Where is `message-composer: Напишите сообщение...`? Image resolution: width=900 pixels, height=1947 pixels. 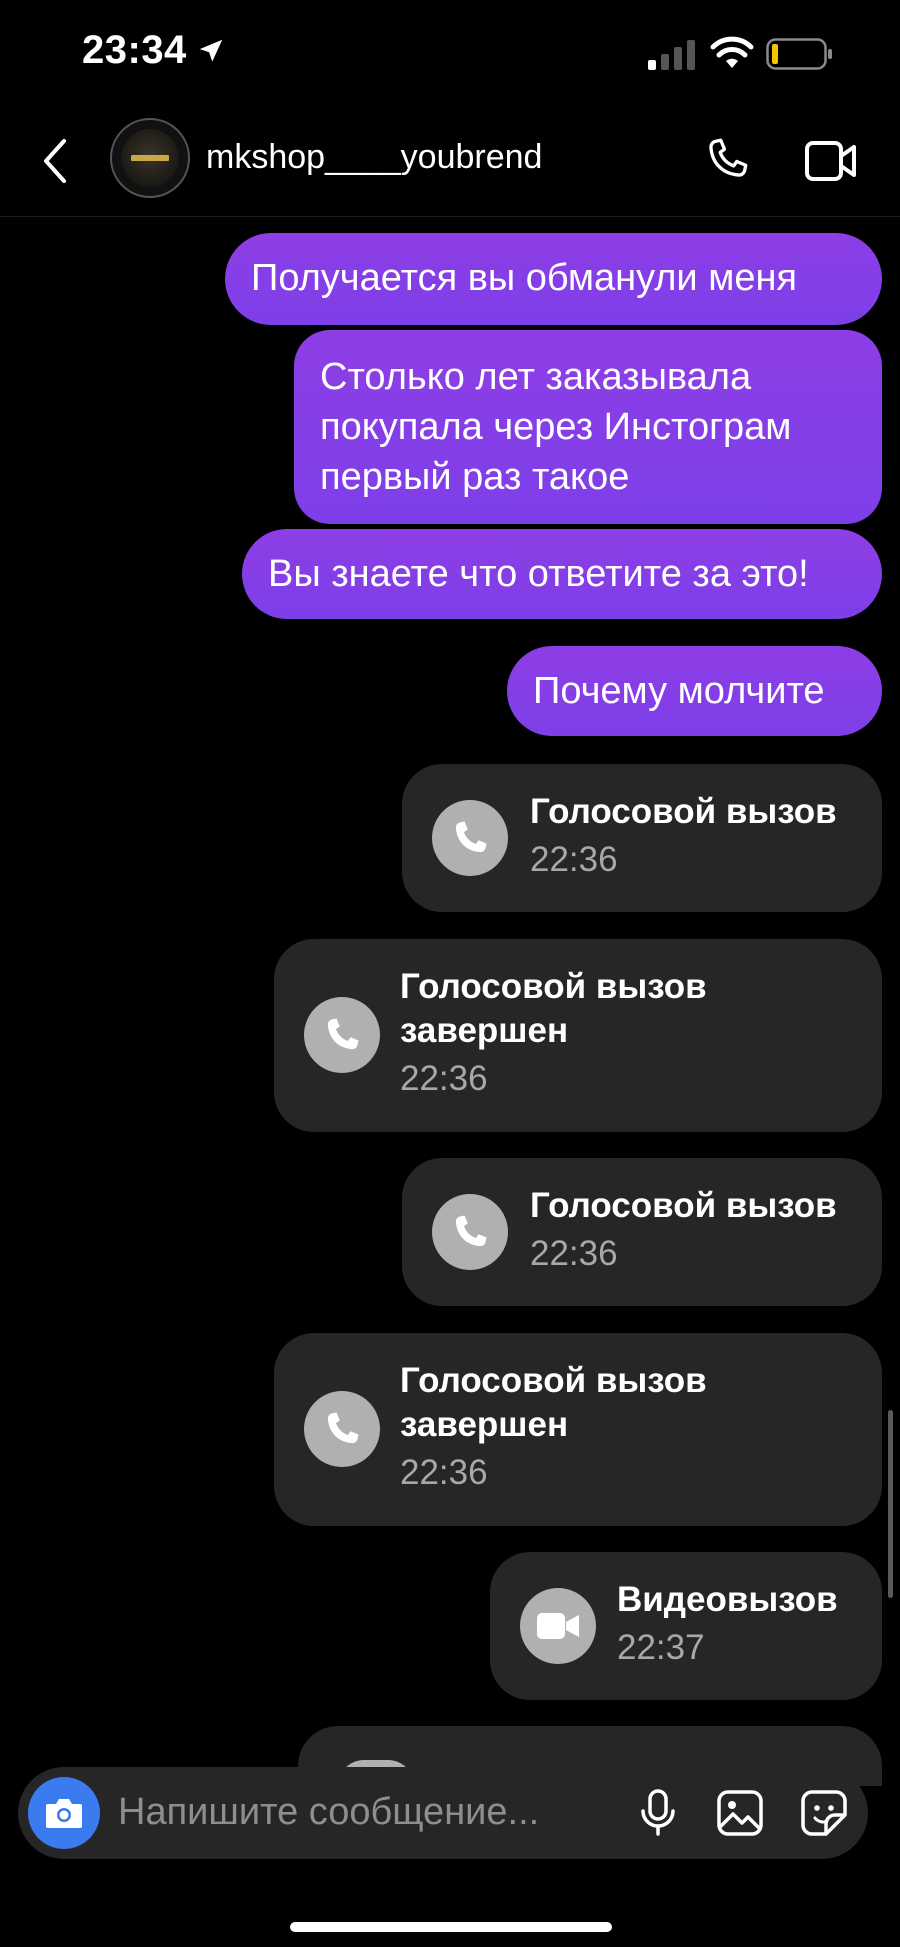
message-composer: Напишите сообщение... is located at coordinates (443, 1813).